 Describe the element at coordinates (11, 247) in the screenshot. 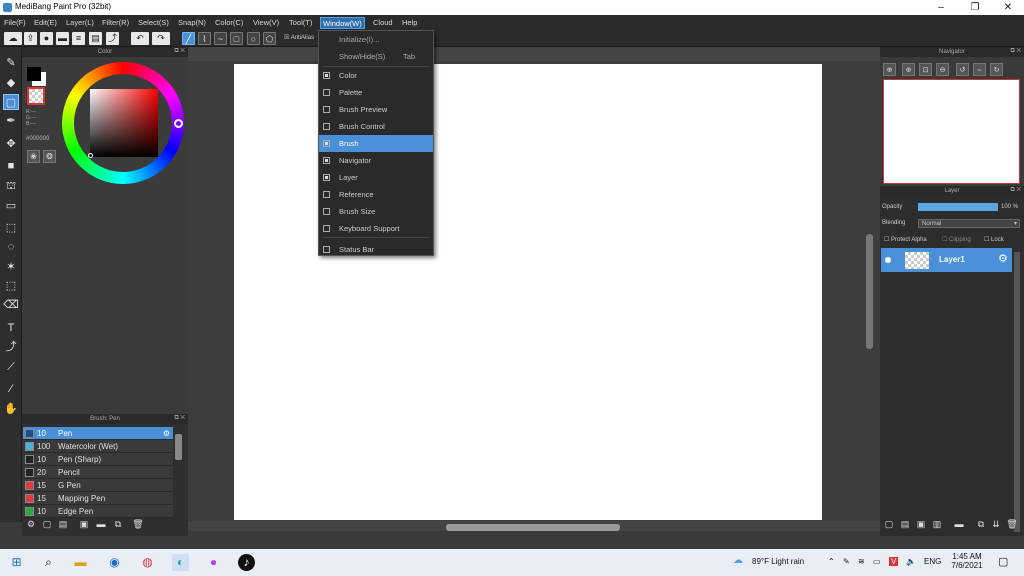

I see `lasso-tool-icon: ◌` at that location.